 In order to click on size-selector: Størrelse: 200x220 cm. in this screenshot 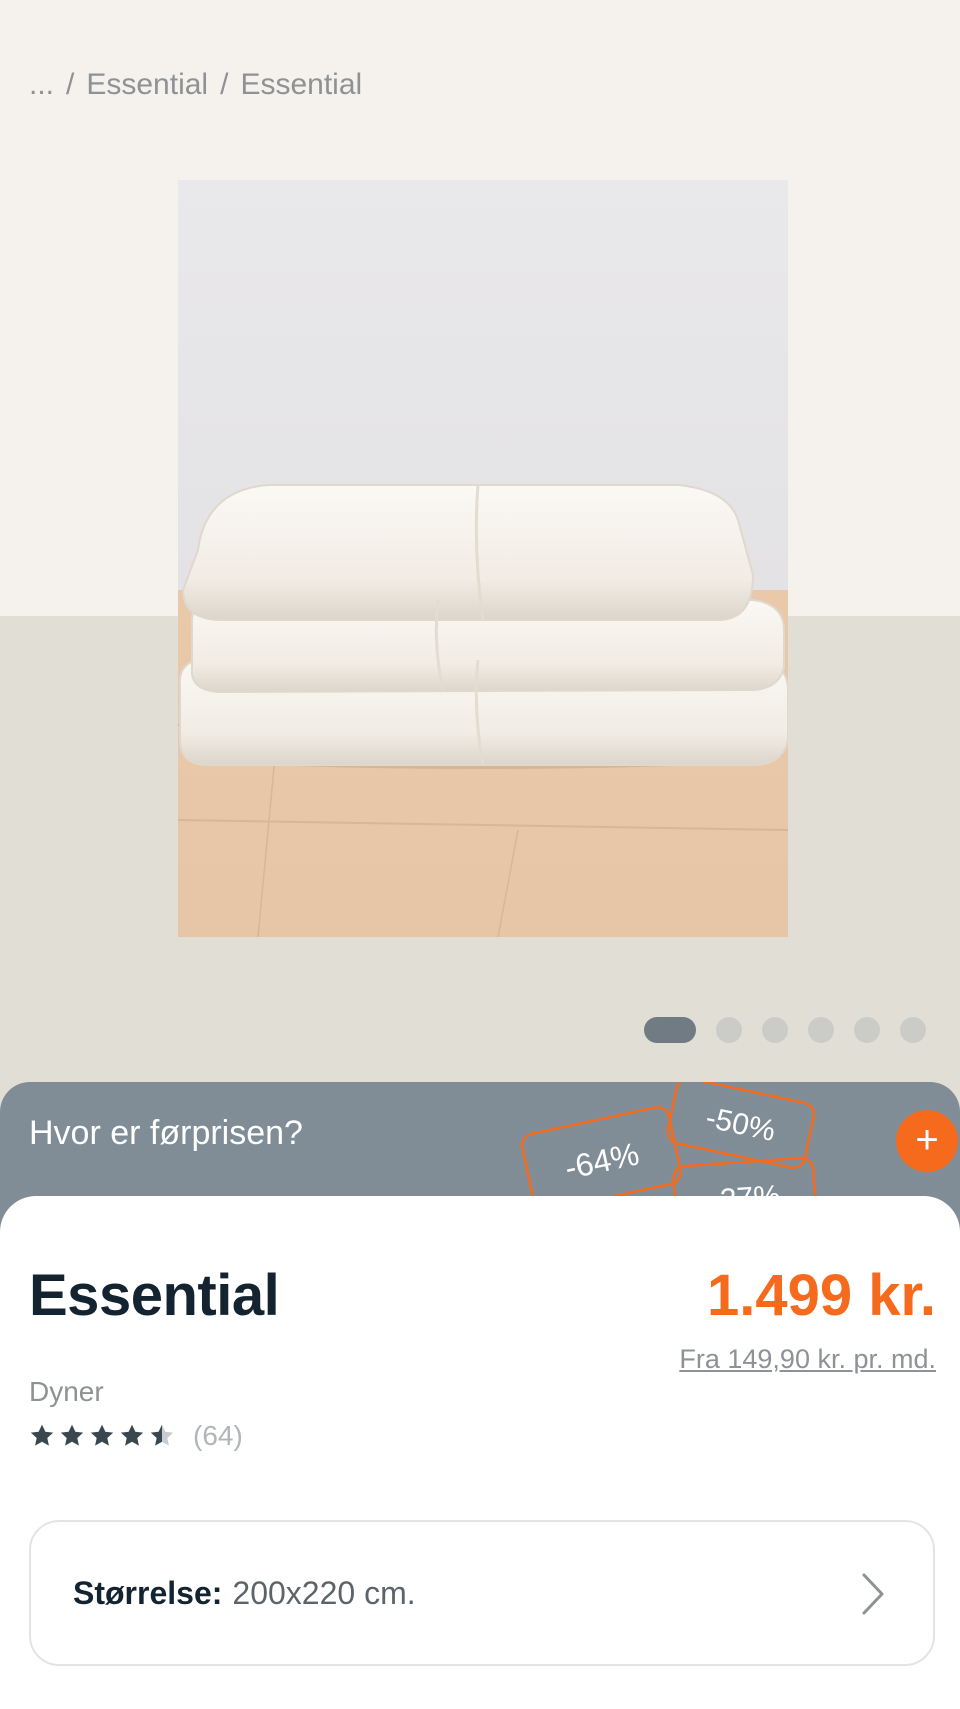, I will do `click(482, 1593)`.